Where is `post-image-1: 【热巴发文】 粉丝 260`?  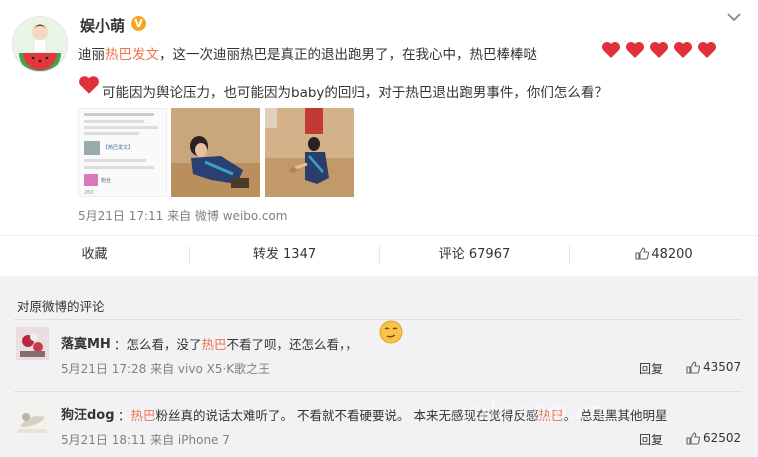 post-image-1: 【热巴发文】 粉丝 260 is located at coordinates (122, 152).